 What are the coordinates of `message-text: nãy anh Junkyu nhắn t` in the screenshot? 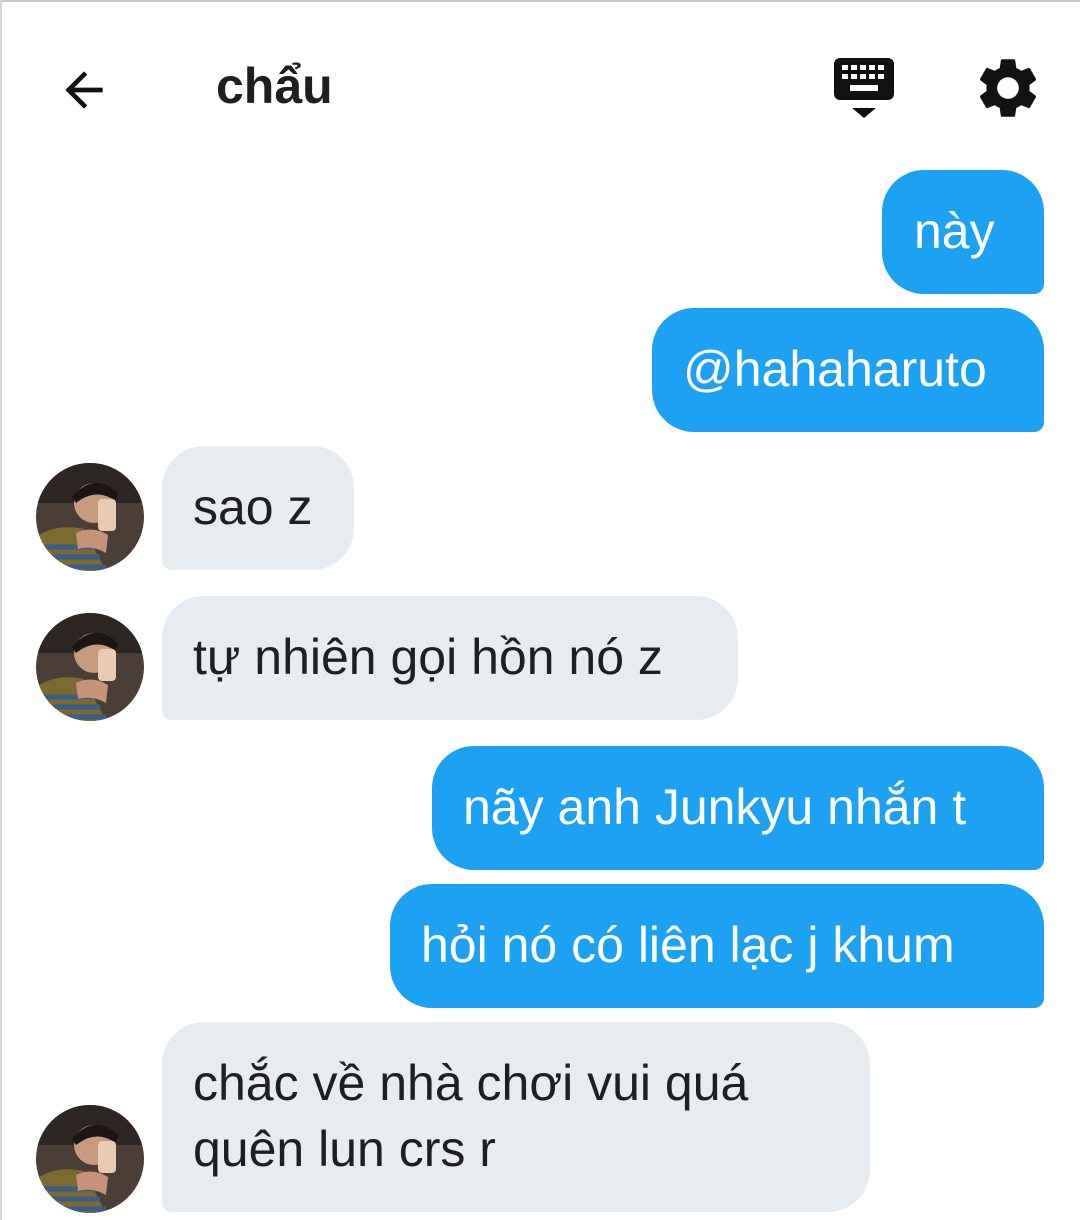 It's located at (715, 807).